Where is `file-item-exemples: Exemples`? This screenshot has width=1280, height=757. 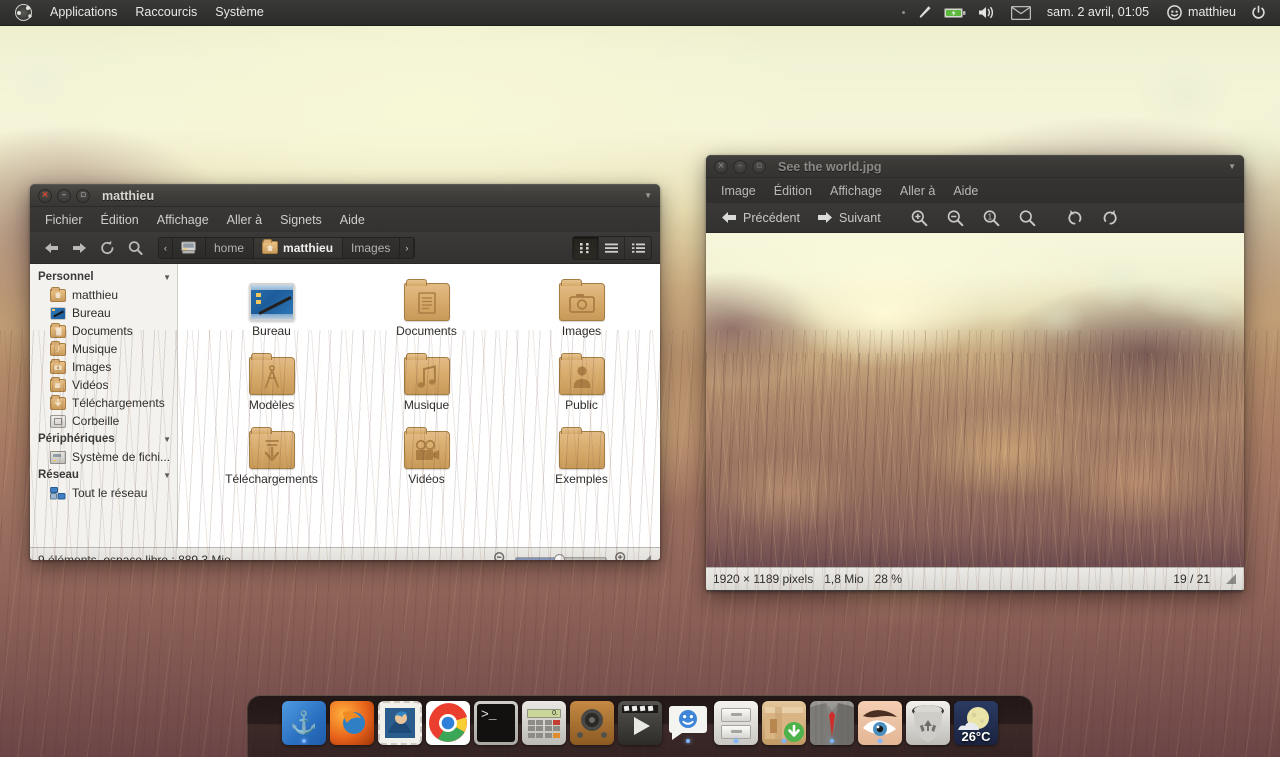 file-item-exemples: Exemples is located at coordinates (581, 458).